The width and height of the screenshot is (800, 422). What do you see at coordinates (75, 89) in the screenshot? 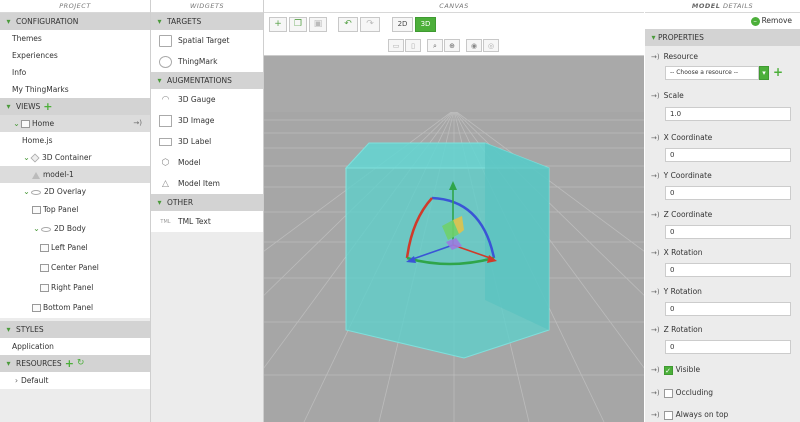
I see `config-item-thingmarks: My ThingMarks` at bounding box center [75, 89].